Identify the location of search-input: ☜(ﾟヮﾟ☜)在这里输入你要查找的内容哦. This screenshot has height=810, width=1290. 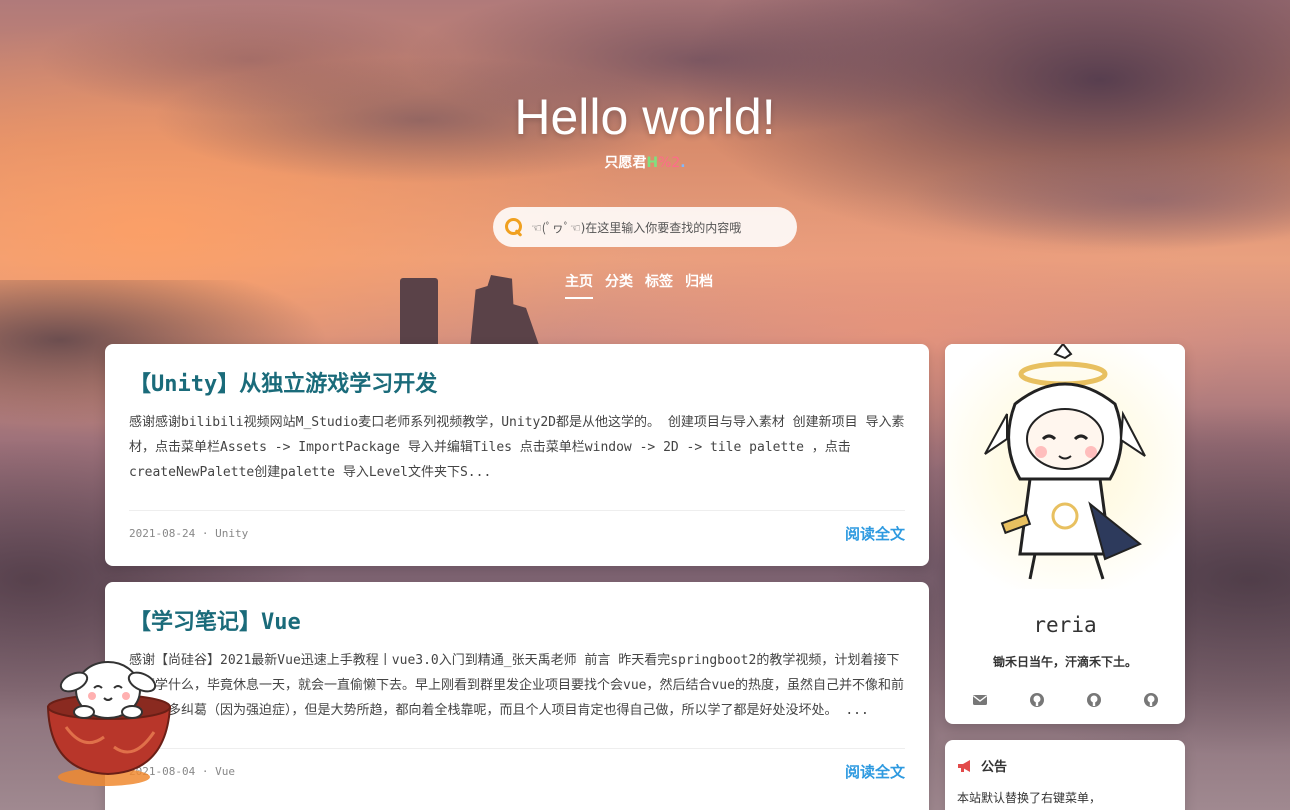
(636, 227).